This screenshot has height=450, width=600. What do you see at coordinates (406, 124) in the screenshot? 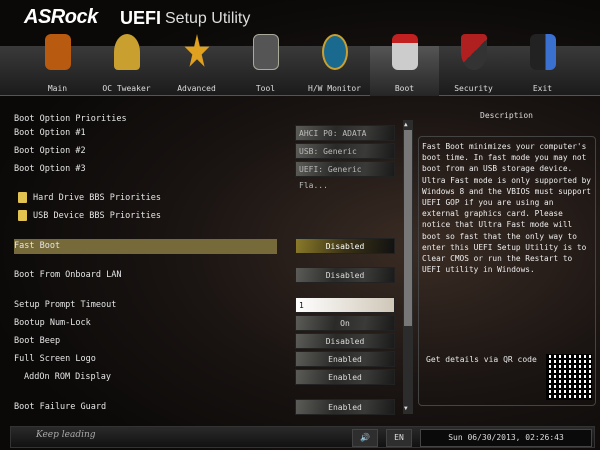
I see `scroll-up-arrow-icon: ▲` at bounding box center [406, 124].